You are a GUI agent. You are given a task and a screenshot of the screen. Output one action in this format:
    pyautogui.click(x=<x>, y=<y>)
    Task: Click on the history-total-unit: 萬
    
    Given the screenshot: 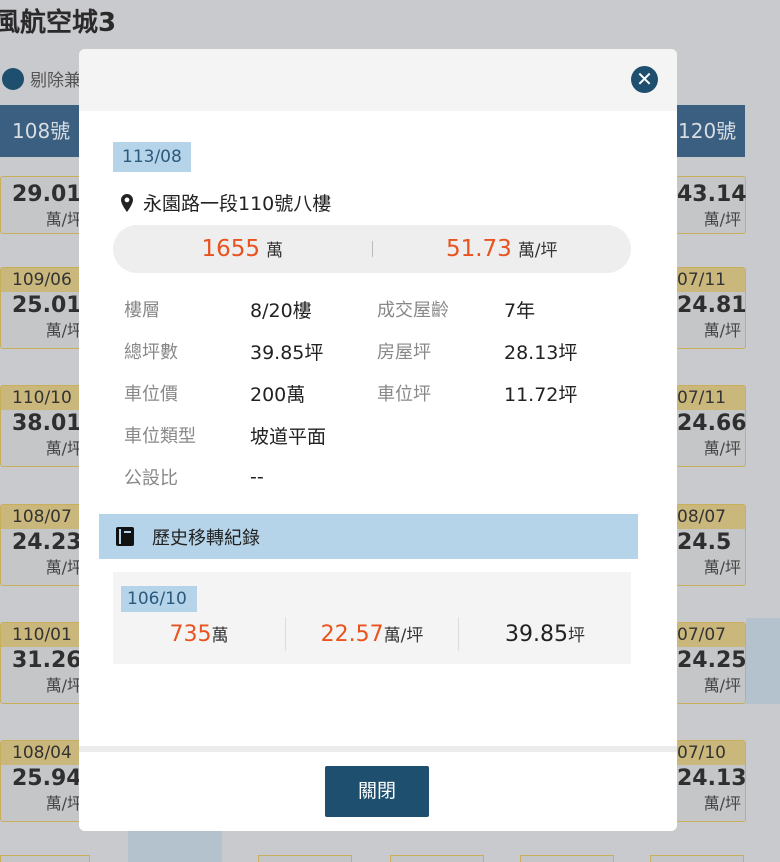 What is the action you would take?
    pyautogui.click(x=220, y=636)
    